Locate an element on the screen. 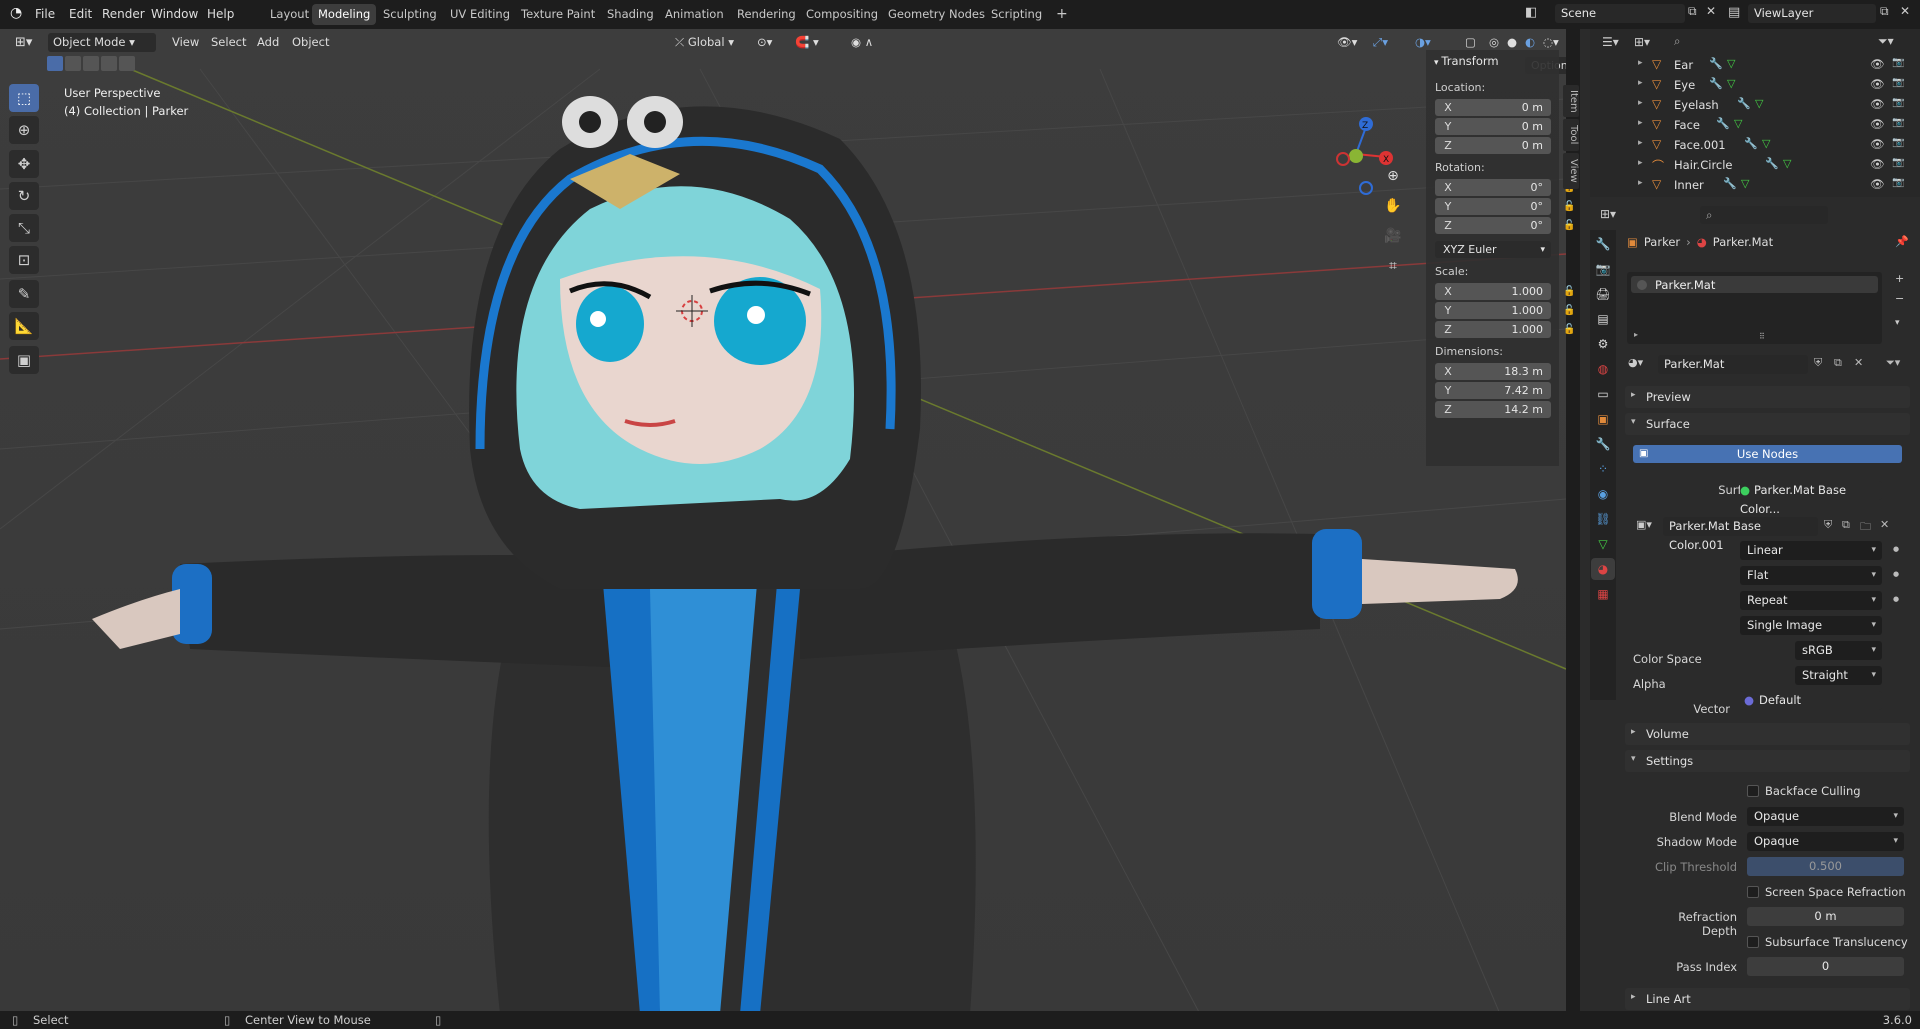 The width and height of the screenshot is (1920, 1029). scale-tool-icon: ⤡ is located at coordinates (24, 228).